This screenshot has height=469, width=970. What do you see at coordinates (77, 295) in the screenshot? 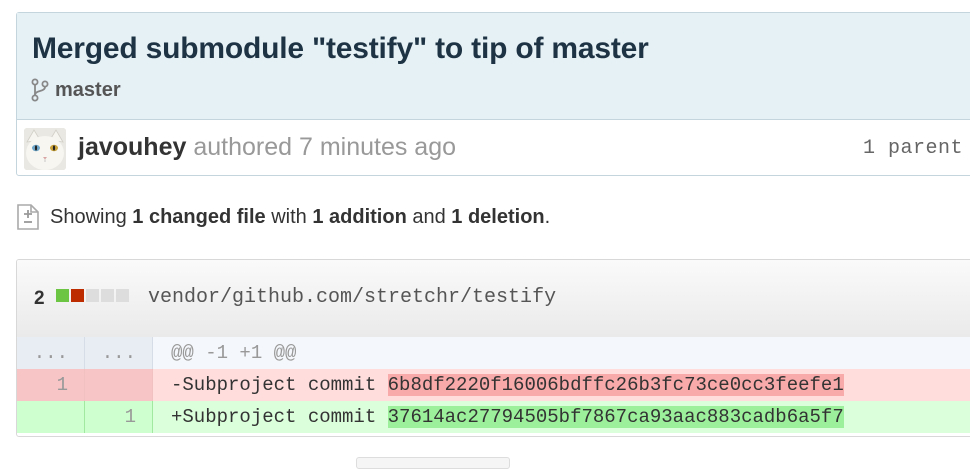
I see `diffstat-block-deletion` at bounding box center [77, 295].